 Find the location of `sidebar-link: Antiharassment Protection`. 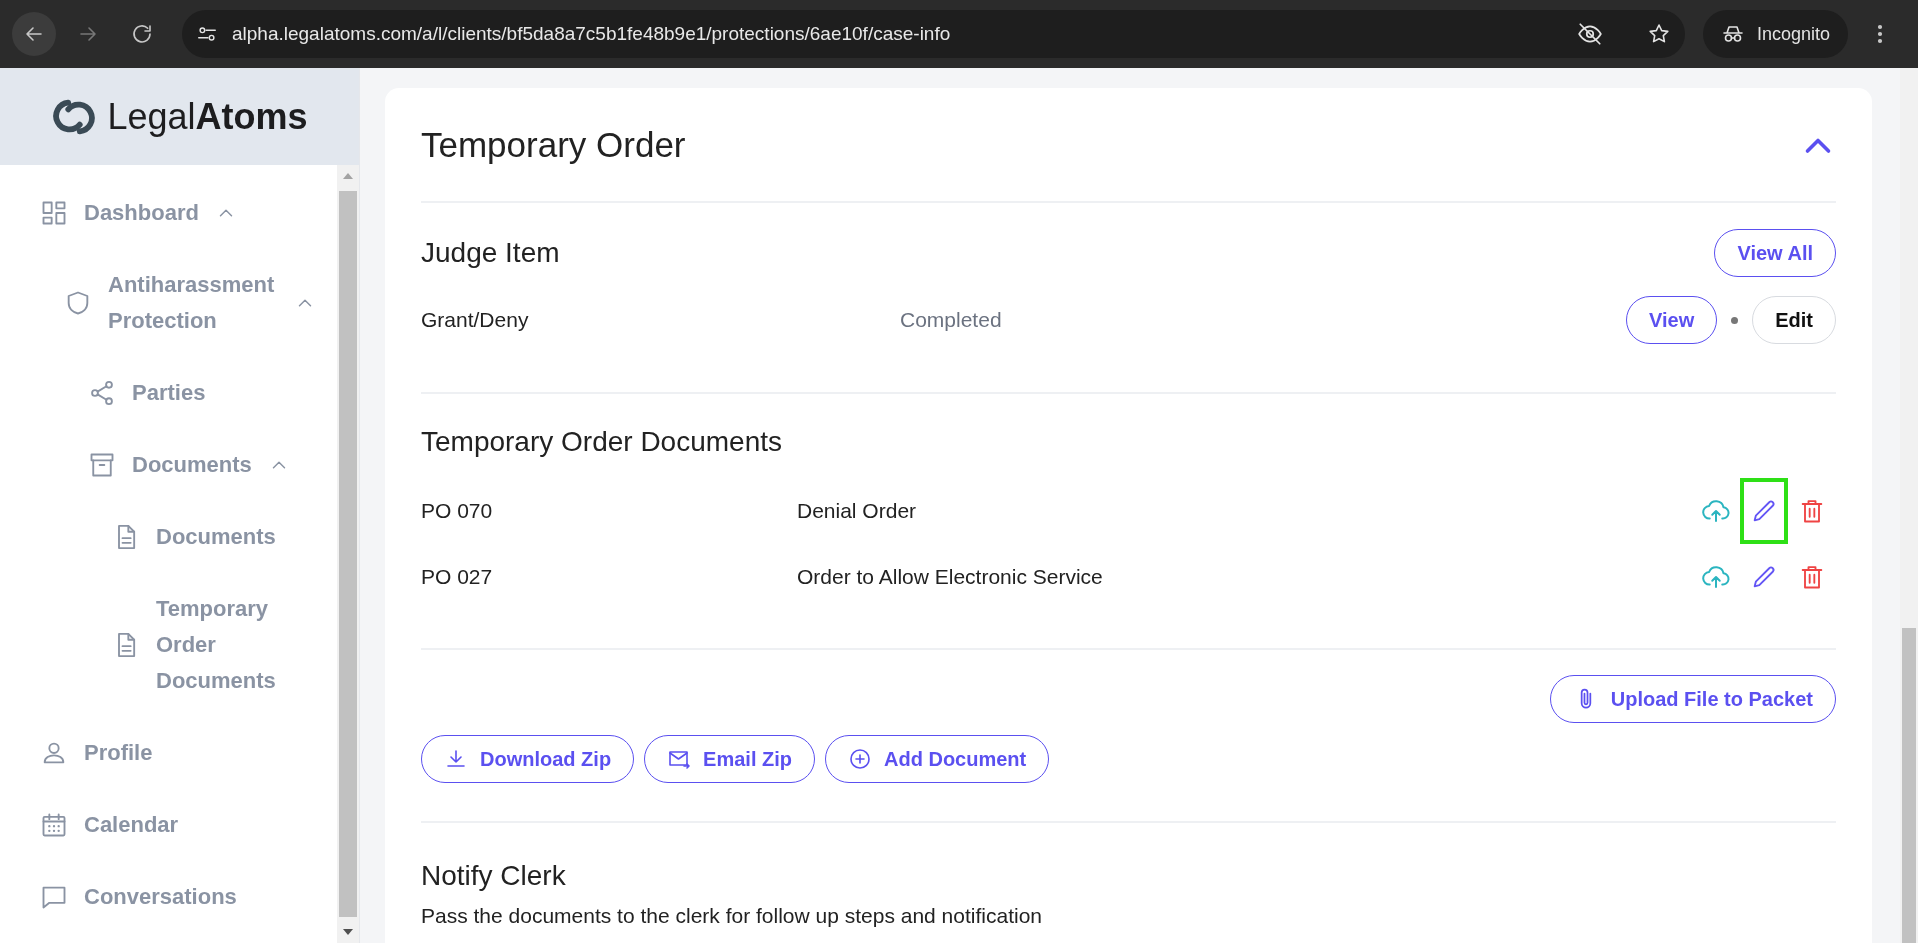

sidebar-link: Antiharassment Protection is located at coordinates (171, 303).